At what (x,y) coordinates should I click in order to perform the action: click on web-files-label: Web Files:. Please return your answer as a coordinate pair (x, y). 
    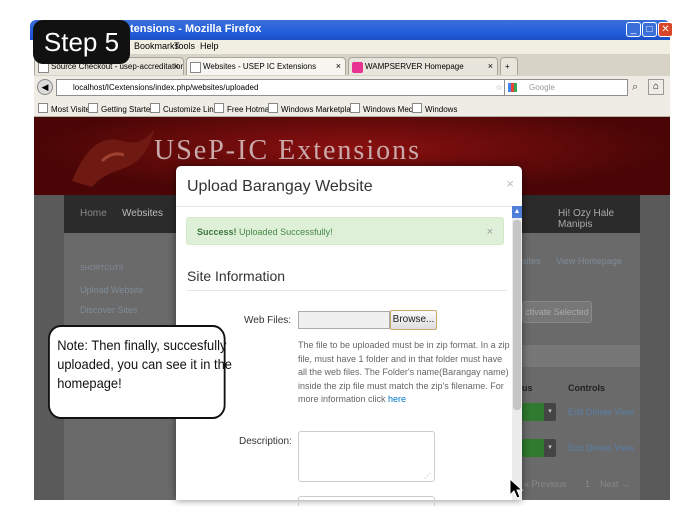
    Looking at the image, I should click on (268, 320).